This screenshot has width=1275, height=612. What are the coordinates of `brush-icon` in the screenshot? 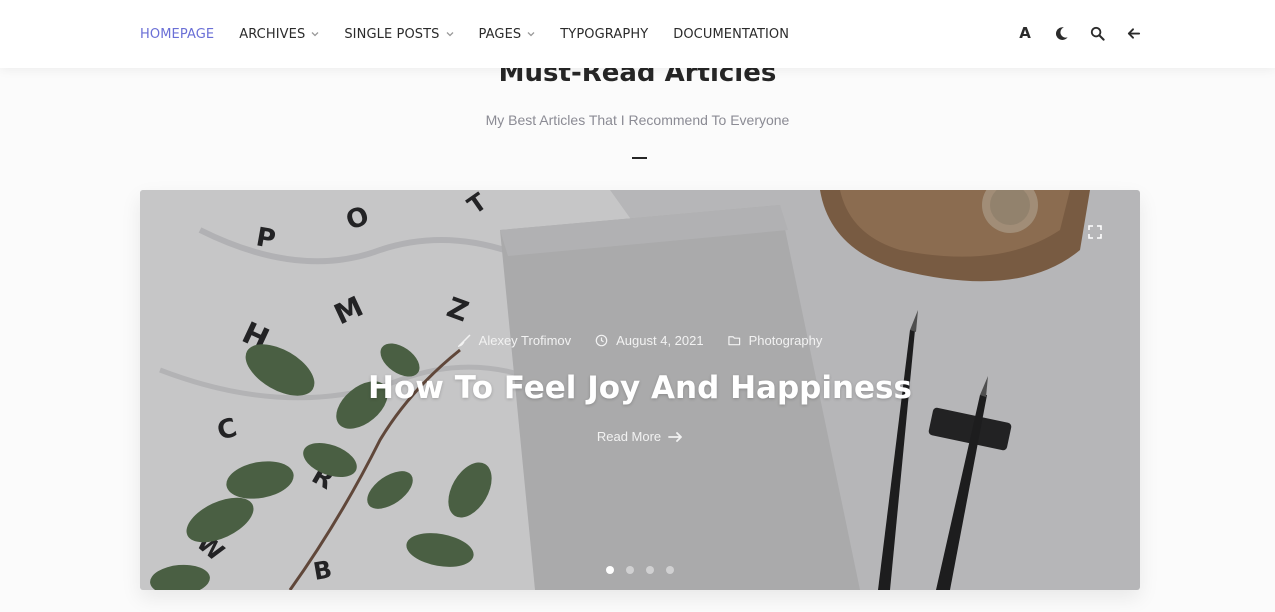 It's located at (464, 340).